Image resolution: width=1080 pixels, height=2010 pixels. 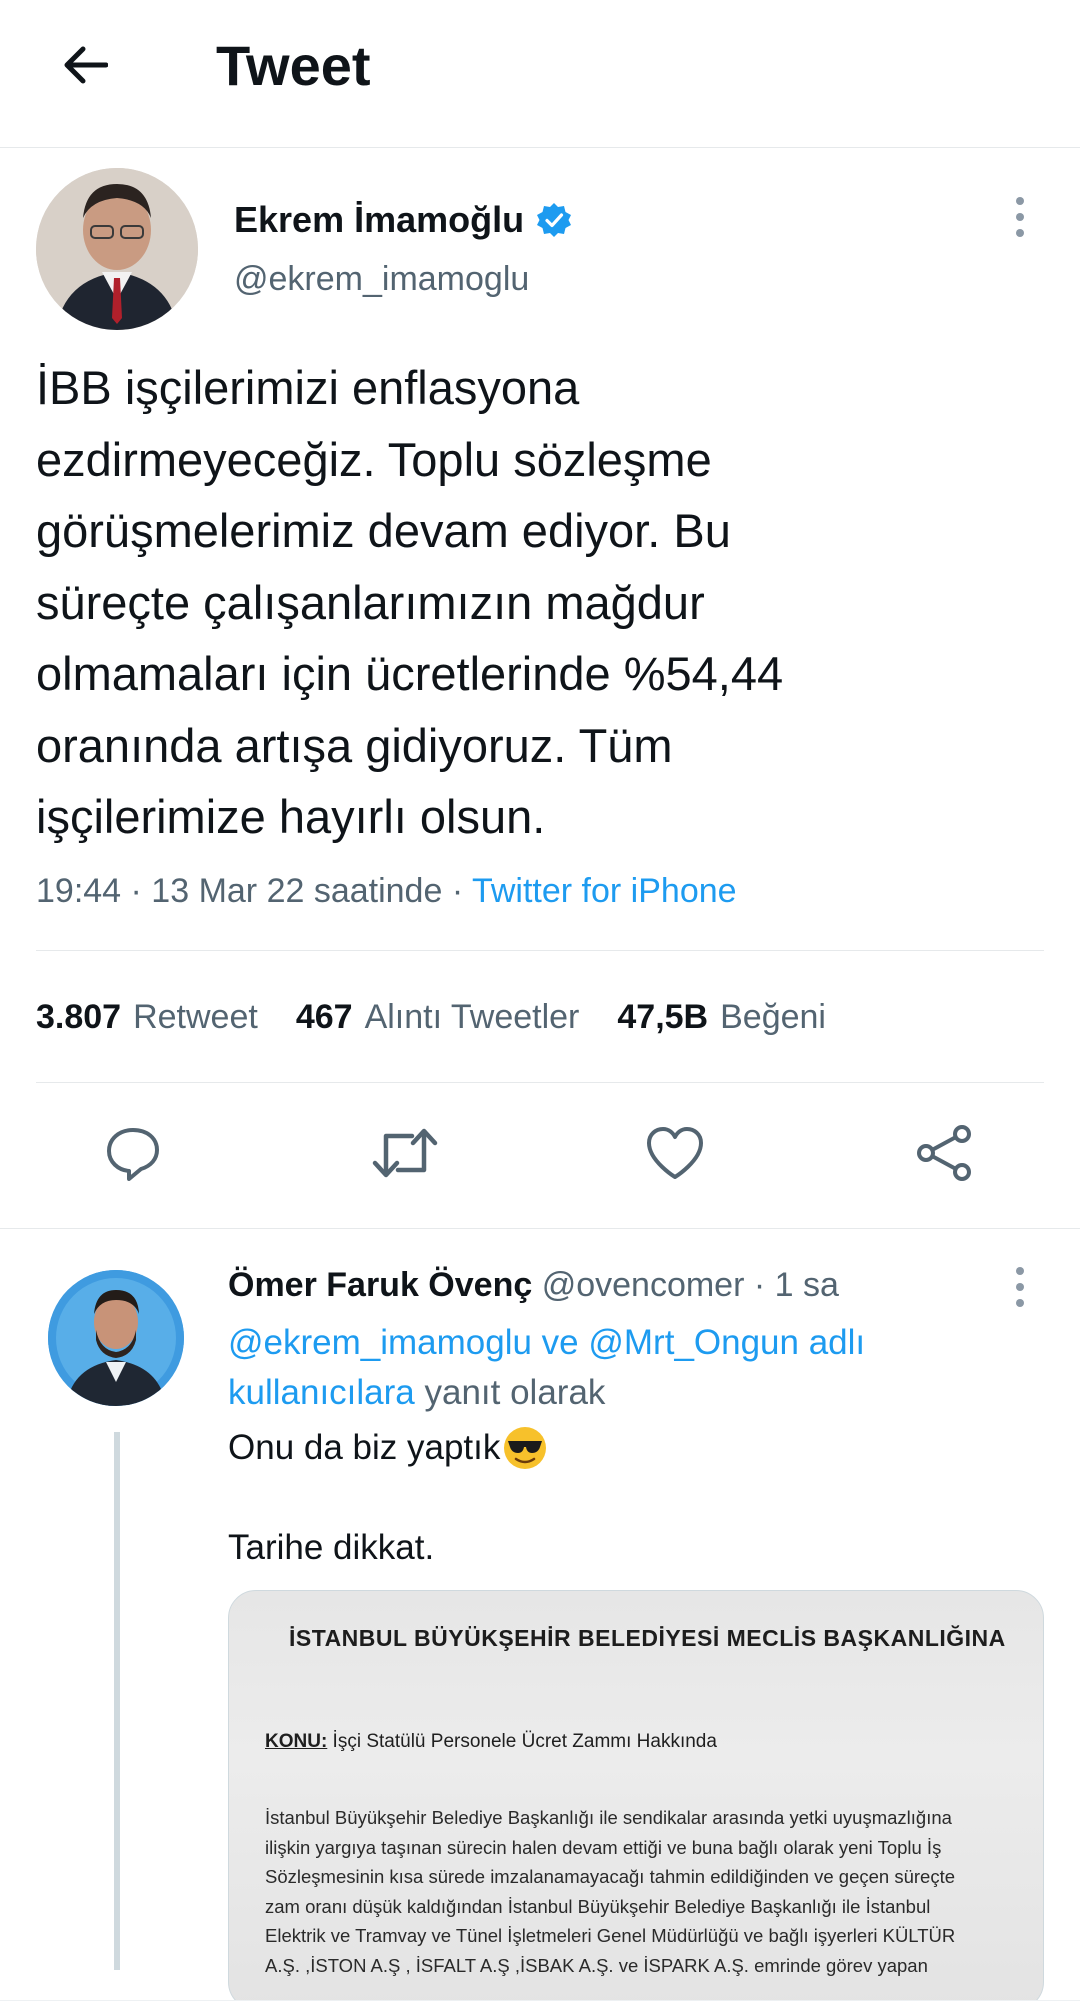 What do you see at coordinates (554, 220) in the screenshot?
I see `verified-badge-icon` at bounding box center [554, 220].